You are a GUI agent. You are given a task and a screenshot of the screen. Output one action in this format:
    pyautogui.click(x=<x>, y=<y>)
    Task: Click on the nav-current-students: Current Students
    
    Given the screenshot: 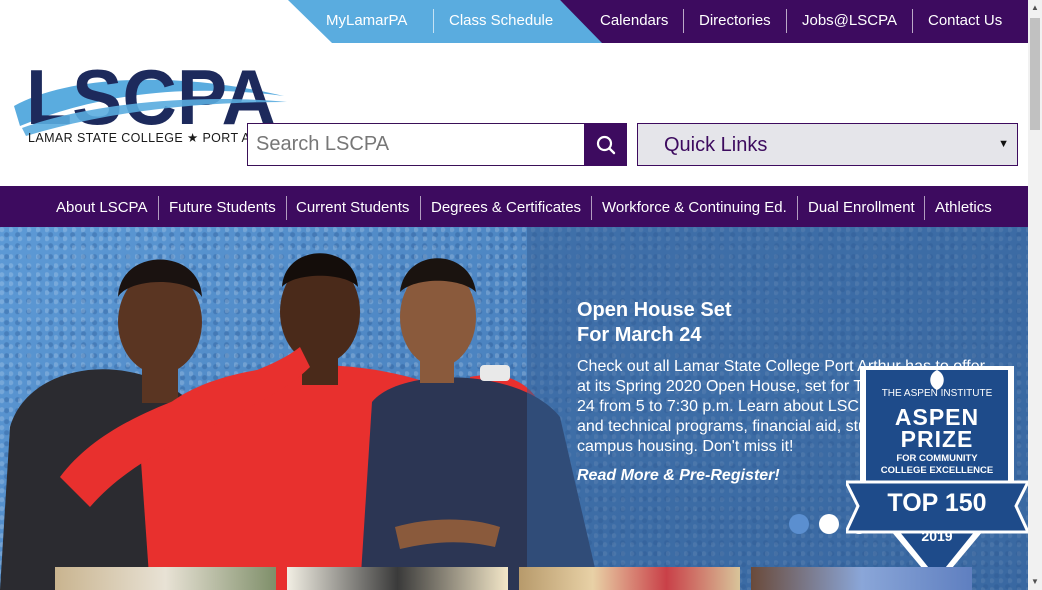 What is the action you would take?
    pyautogui.click(x=352, y=207)
    